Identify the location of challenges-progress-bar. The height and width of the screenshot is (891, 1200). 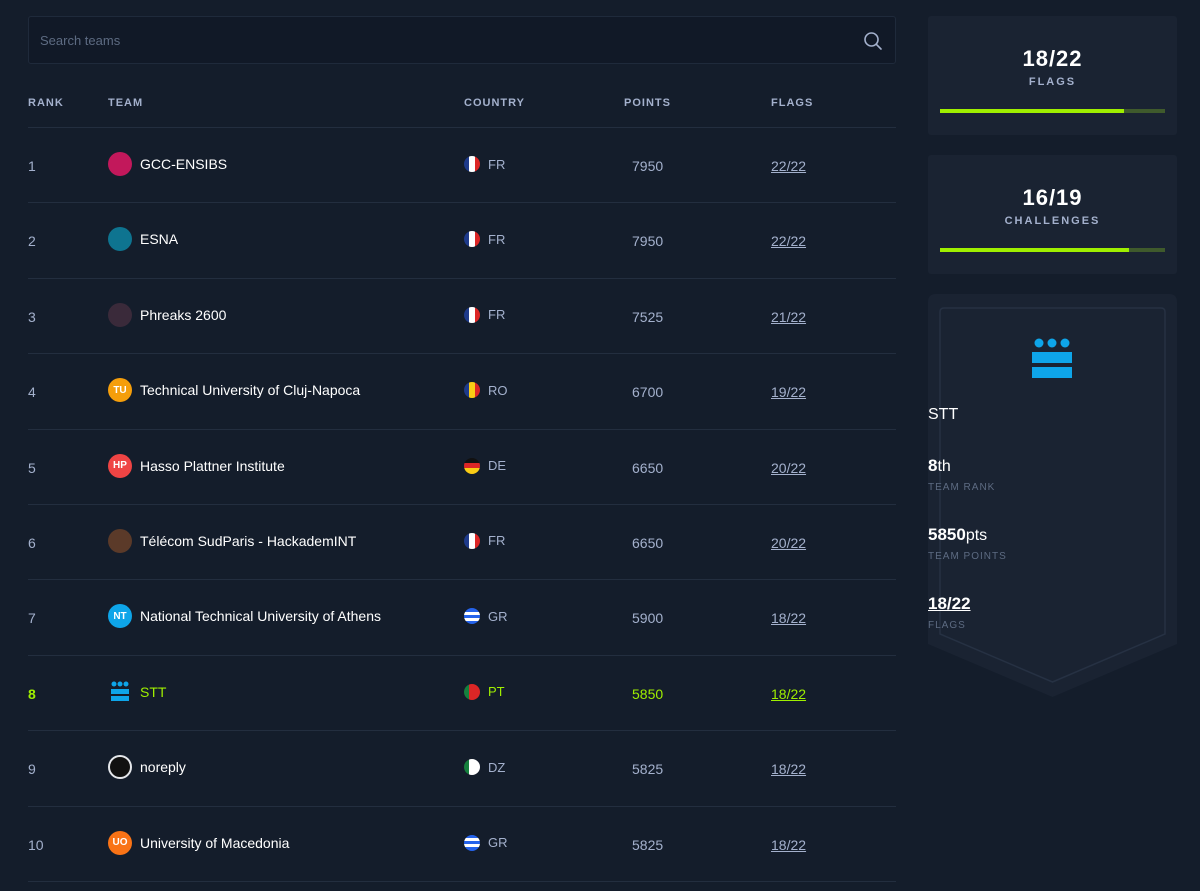
(1052, 250).